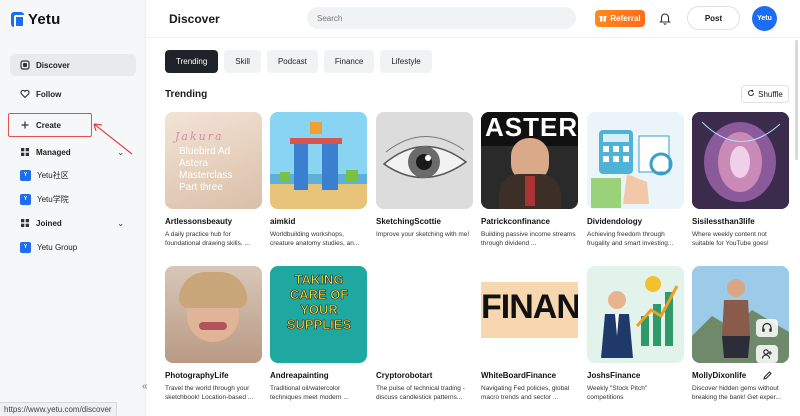 This screenshot has width=800, height=416. What do you see at coordinates (292, 61) in the screenshot?
I see `tab-podcast: Podcast` at bounding box center [292, 61].